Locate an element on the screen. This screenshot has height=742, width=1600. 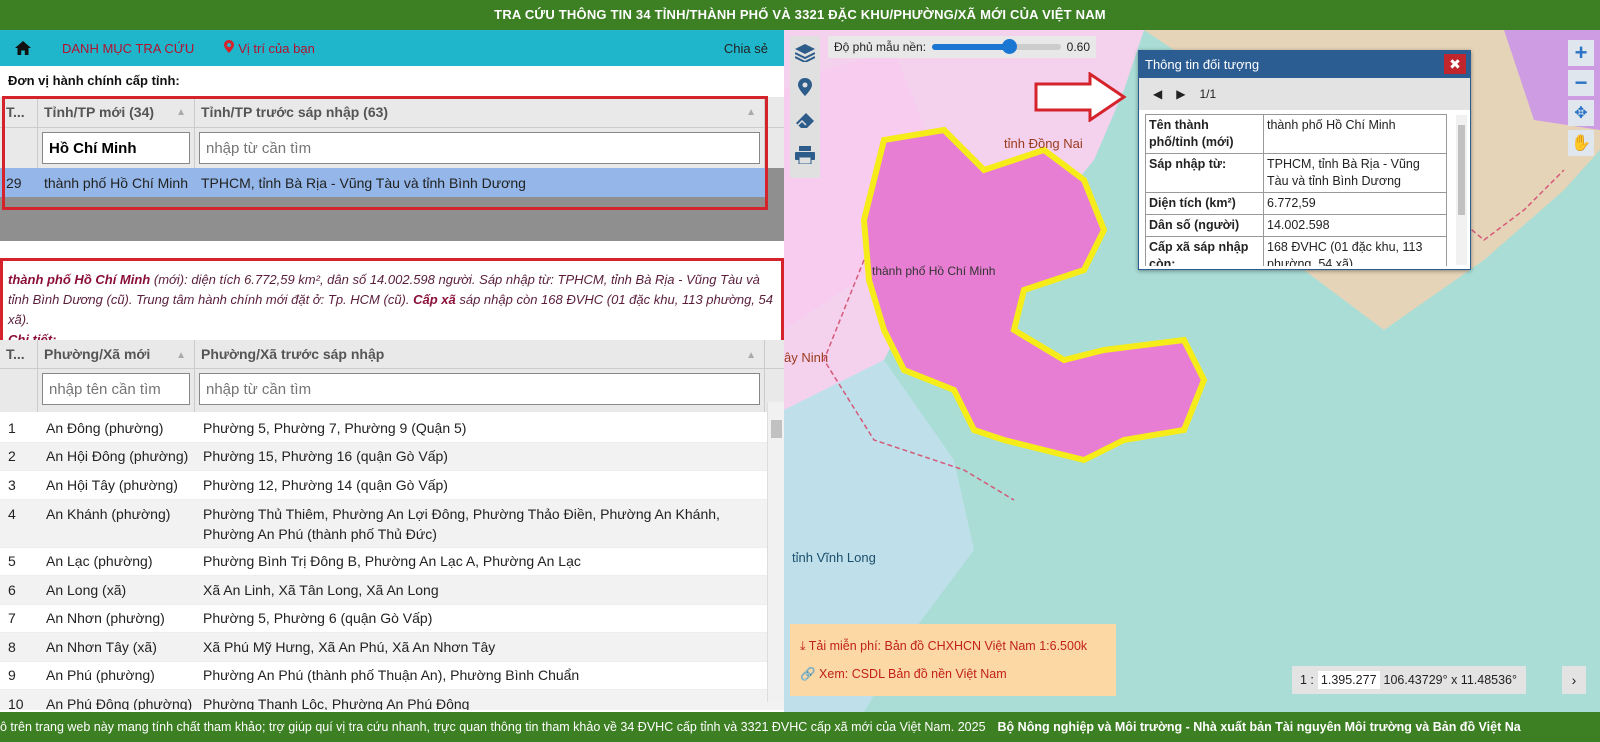
pan-icon: ✥ is located at coordinates (1581, 113).